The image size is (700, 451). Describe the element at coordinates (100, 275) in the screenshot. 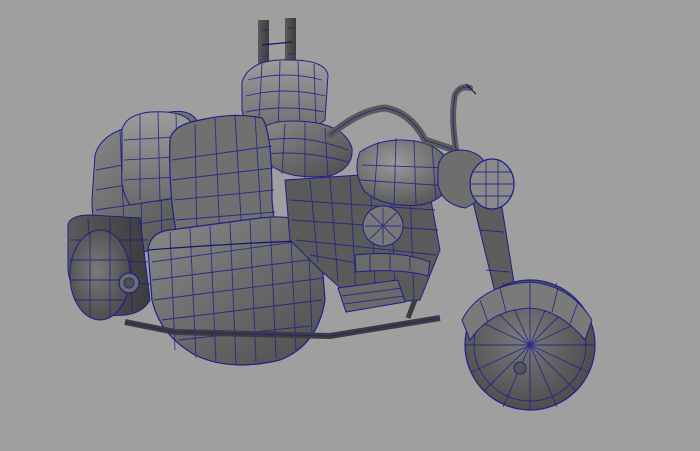

I see `sidecar-wheel` at that location.